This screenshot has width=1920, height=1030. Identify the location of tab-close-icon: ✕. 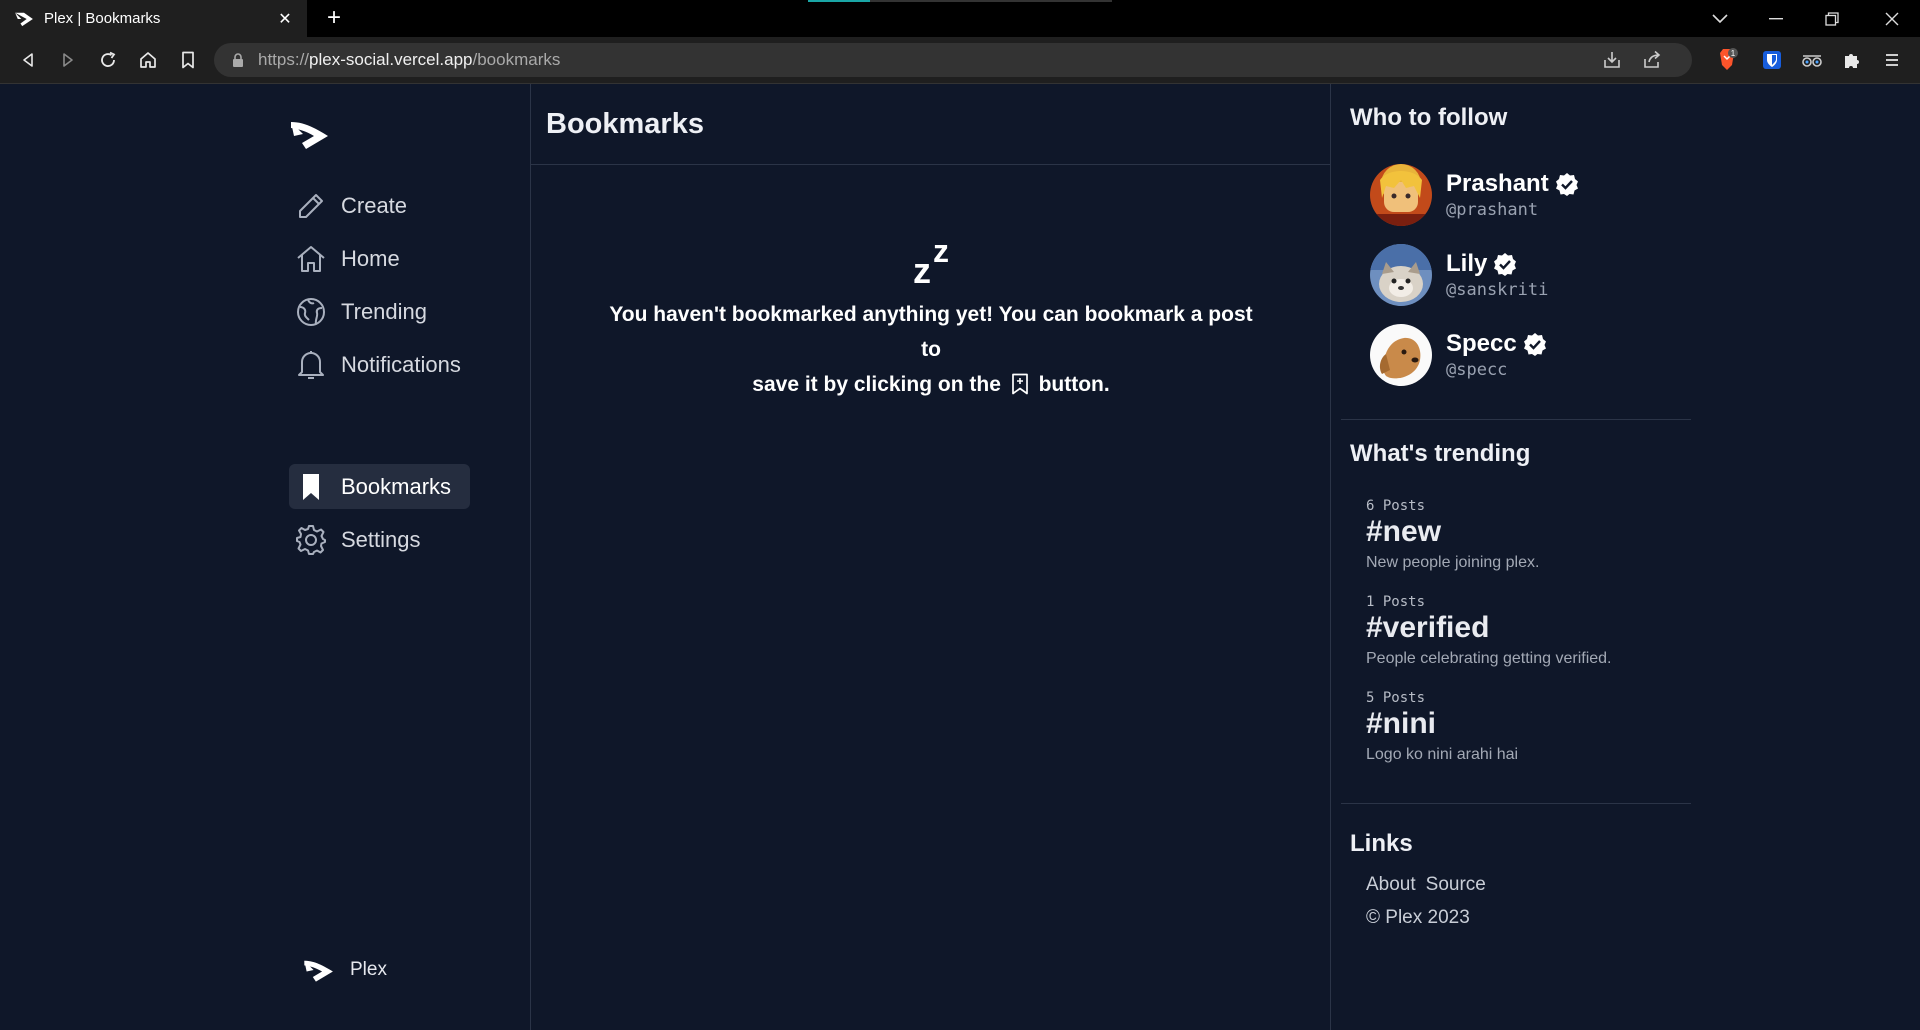
(285, 19).